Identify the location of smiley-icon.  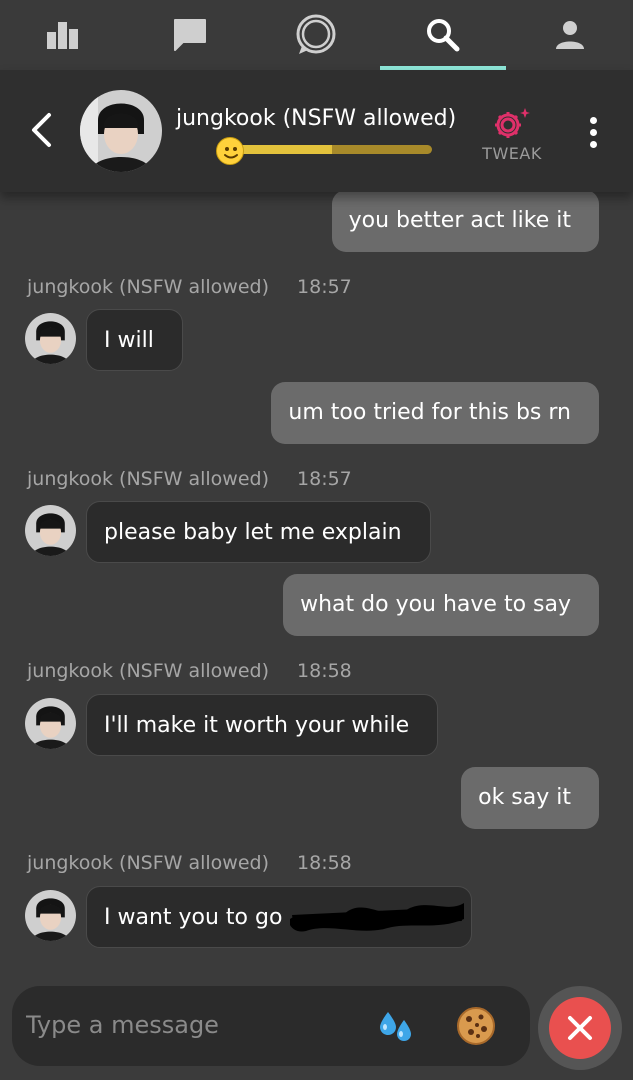
(230, 151).